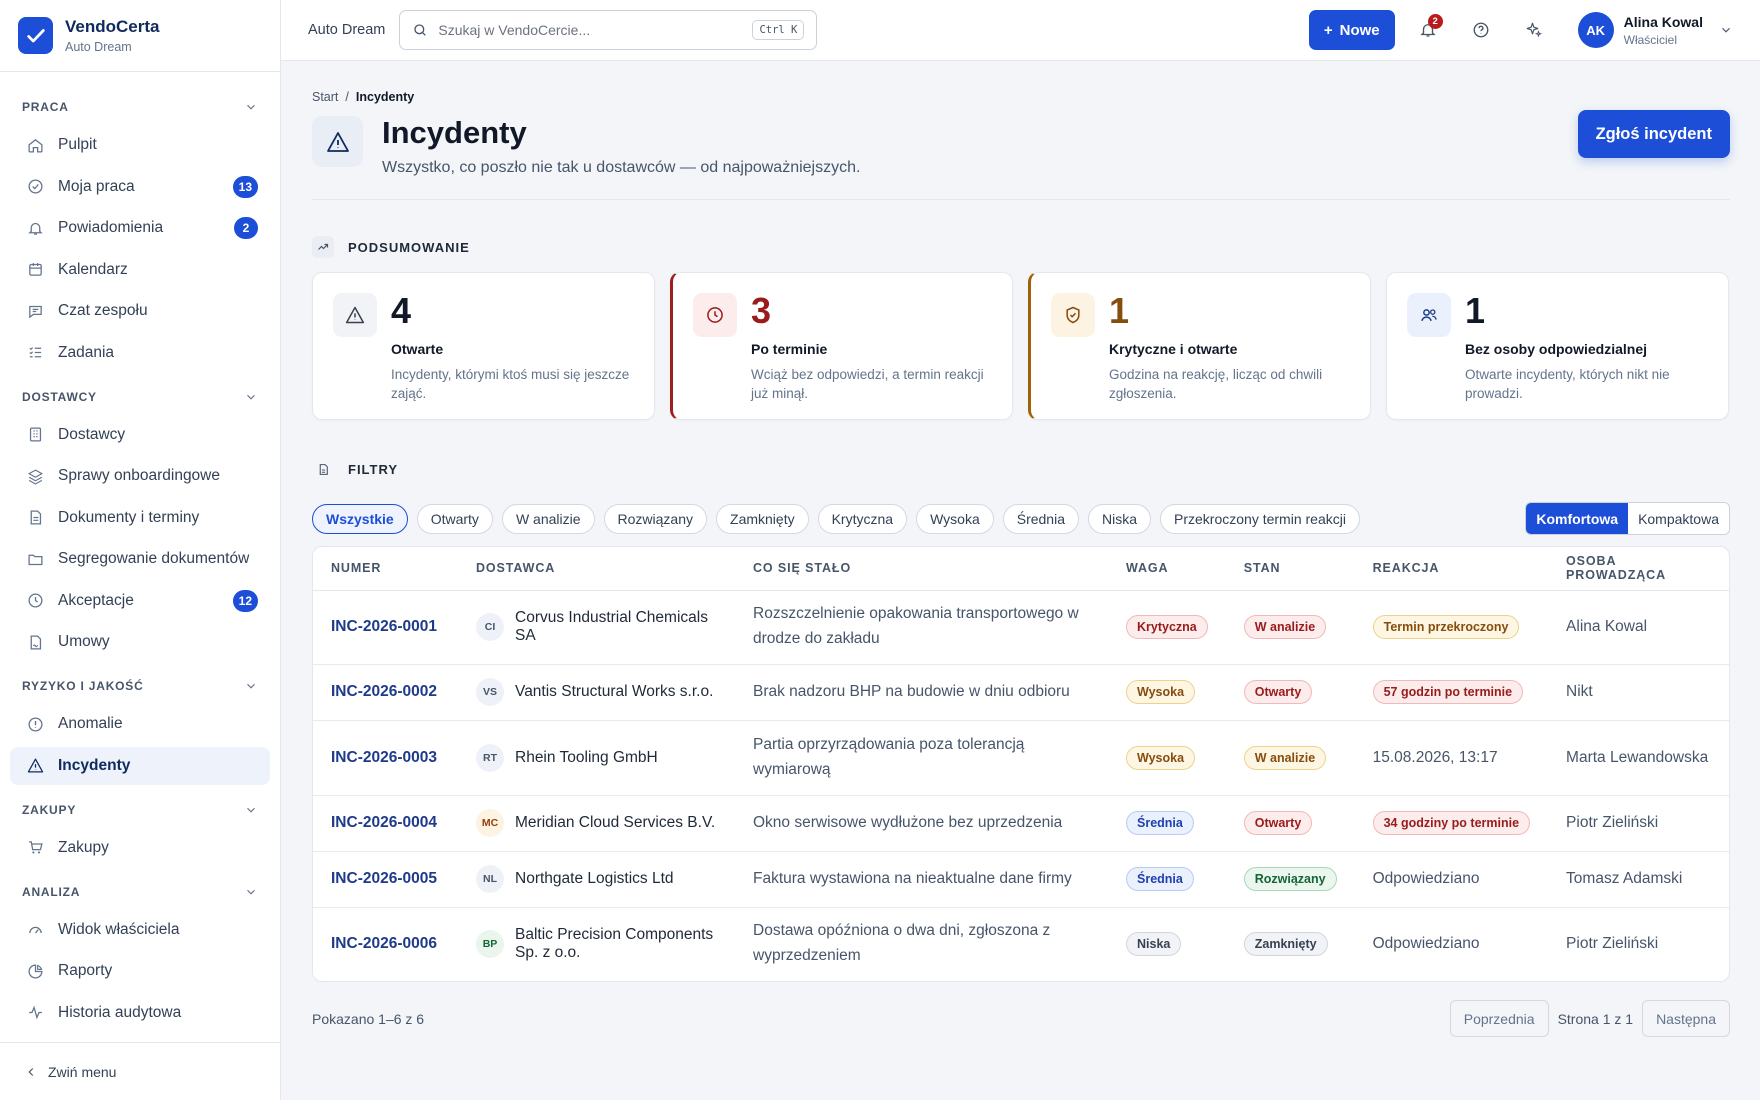  What do you see at coordinates (140, 107) in the screenshot?
I see `nav-section-praca: PRACA` at bounding box center [140, 107].